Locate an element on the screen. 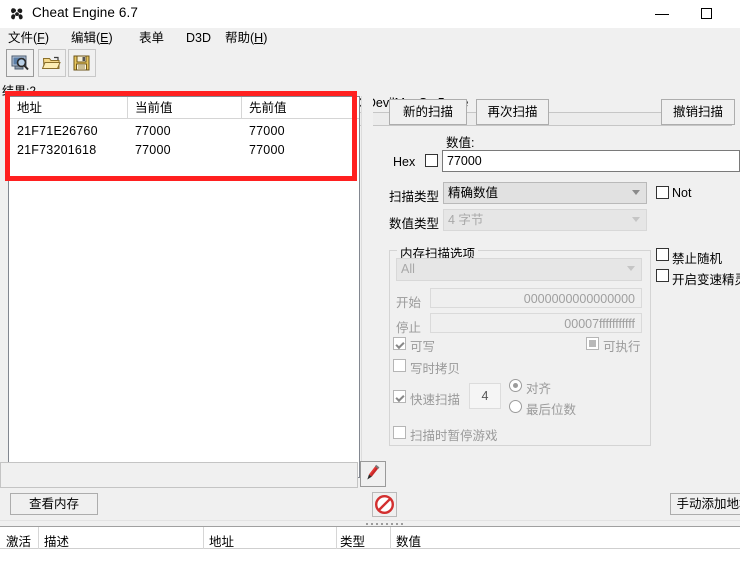 The image size is (740, 561). writable-label: 可写 is located at coordinates (423, 347).